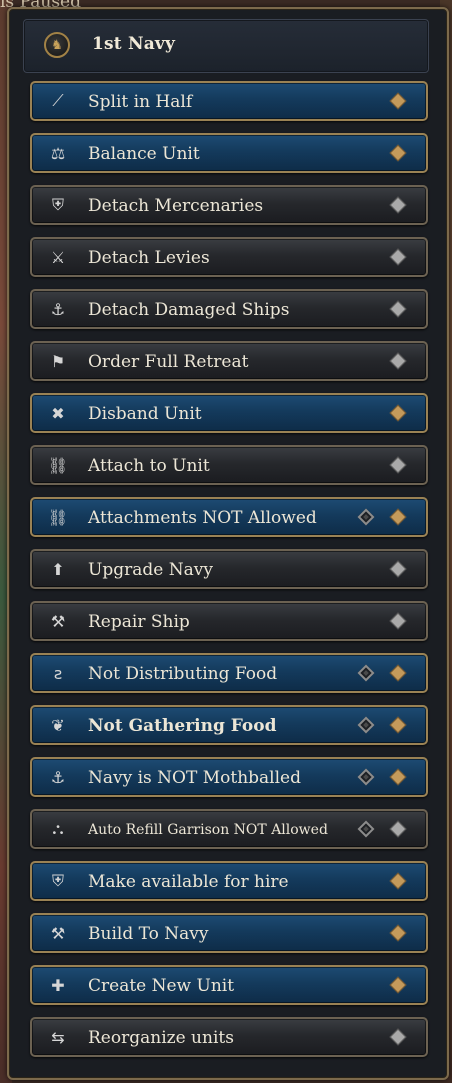 Image resolution: width=452 pixels, height=1083 pixels. I want to click on action-button-create-new-unit: ✚ Create New Unit, so click(229, 985).